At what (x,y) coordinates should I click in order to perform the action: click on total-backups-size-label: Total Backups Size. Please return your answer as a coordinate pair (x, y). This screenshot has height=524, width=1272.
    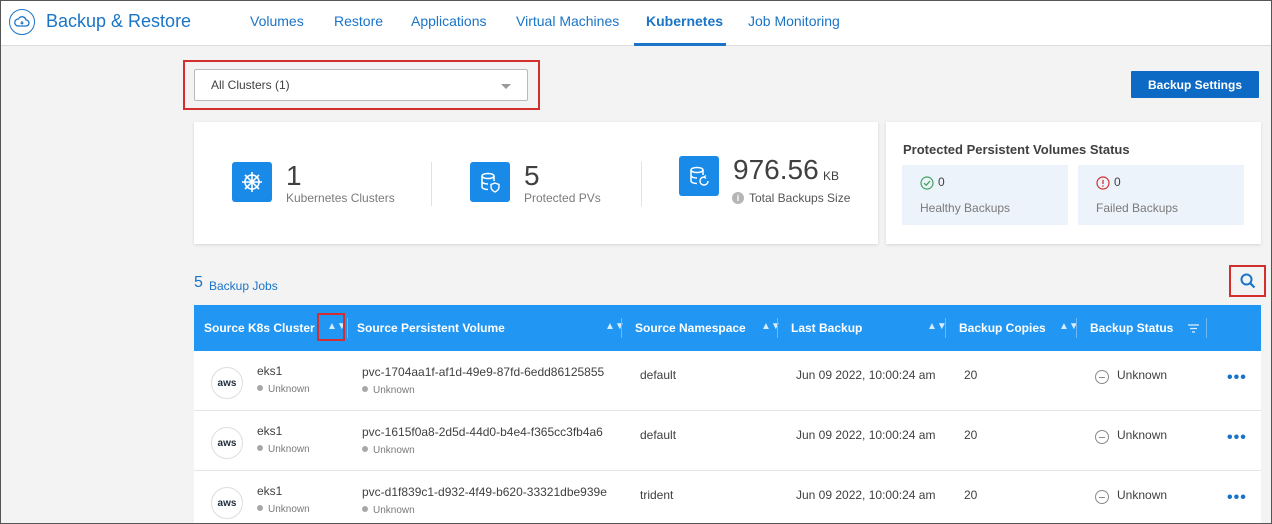
    Looking at the image, I should click on (800, 198).